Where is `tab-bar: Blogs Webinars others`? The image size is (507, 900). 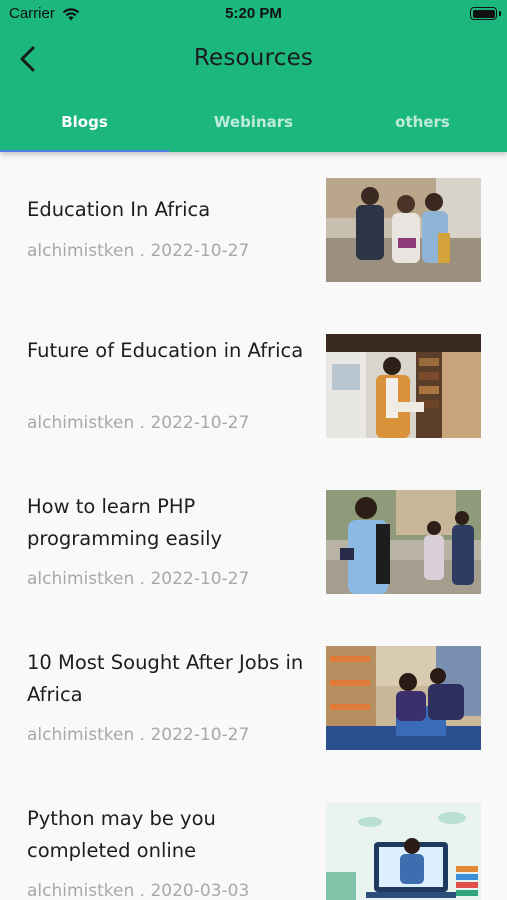
tab-bar: Blogs Webinars others is located at coordinates (253, 128).